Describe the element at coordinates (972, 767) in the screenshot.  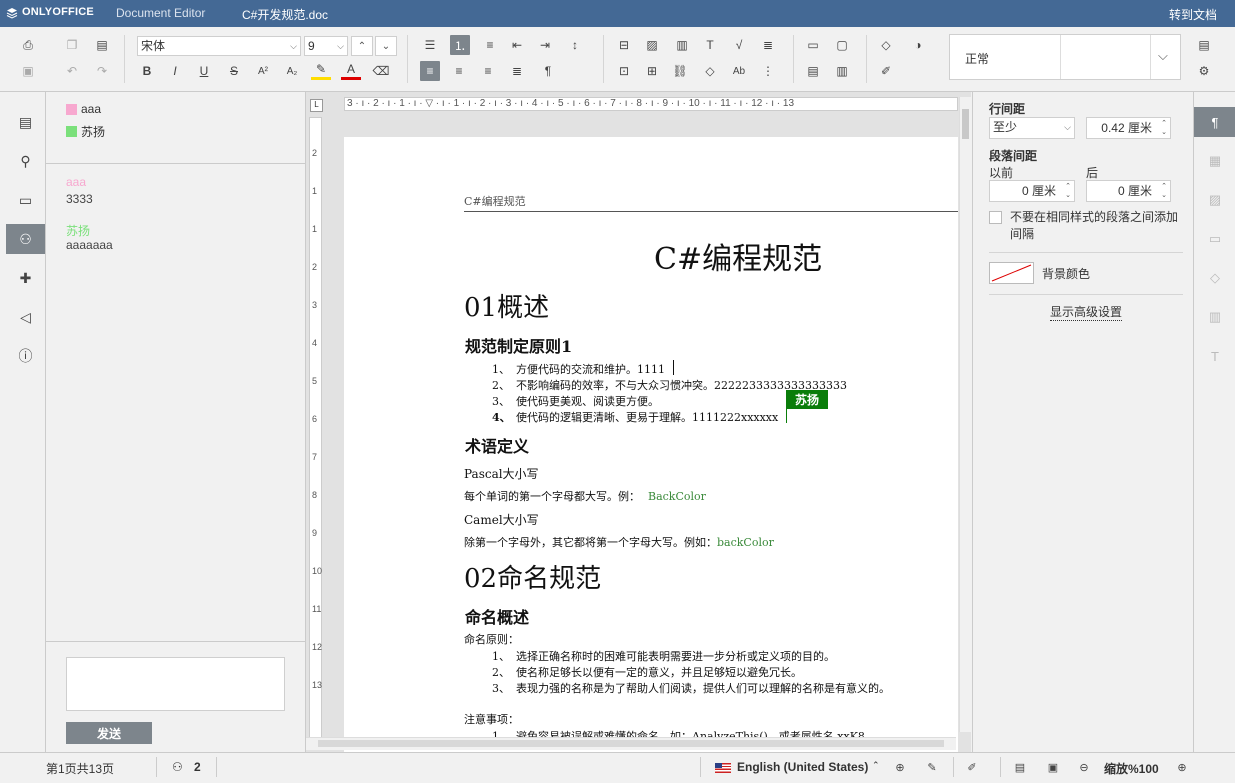
I see `track-changes-icon: ✐` at that location.